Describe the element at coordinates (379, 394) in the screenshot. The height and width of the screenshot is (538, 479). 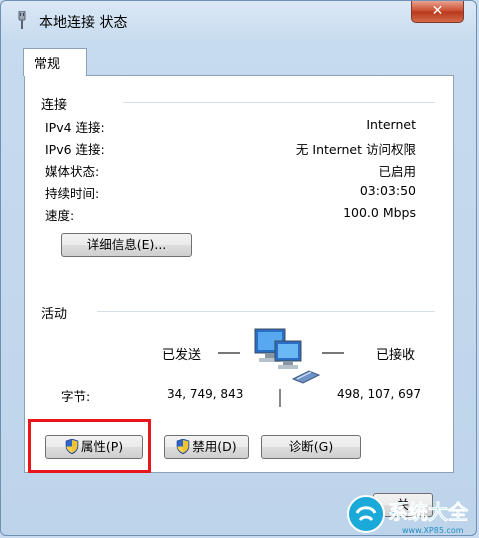
I see `bytes-received-value: 498, 107, 697` at that location.